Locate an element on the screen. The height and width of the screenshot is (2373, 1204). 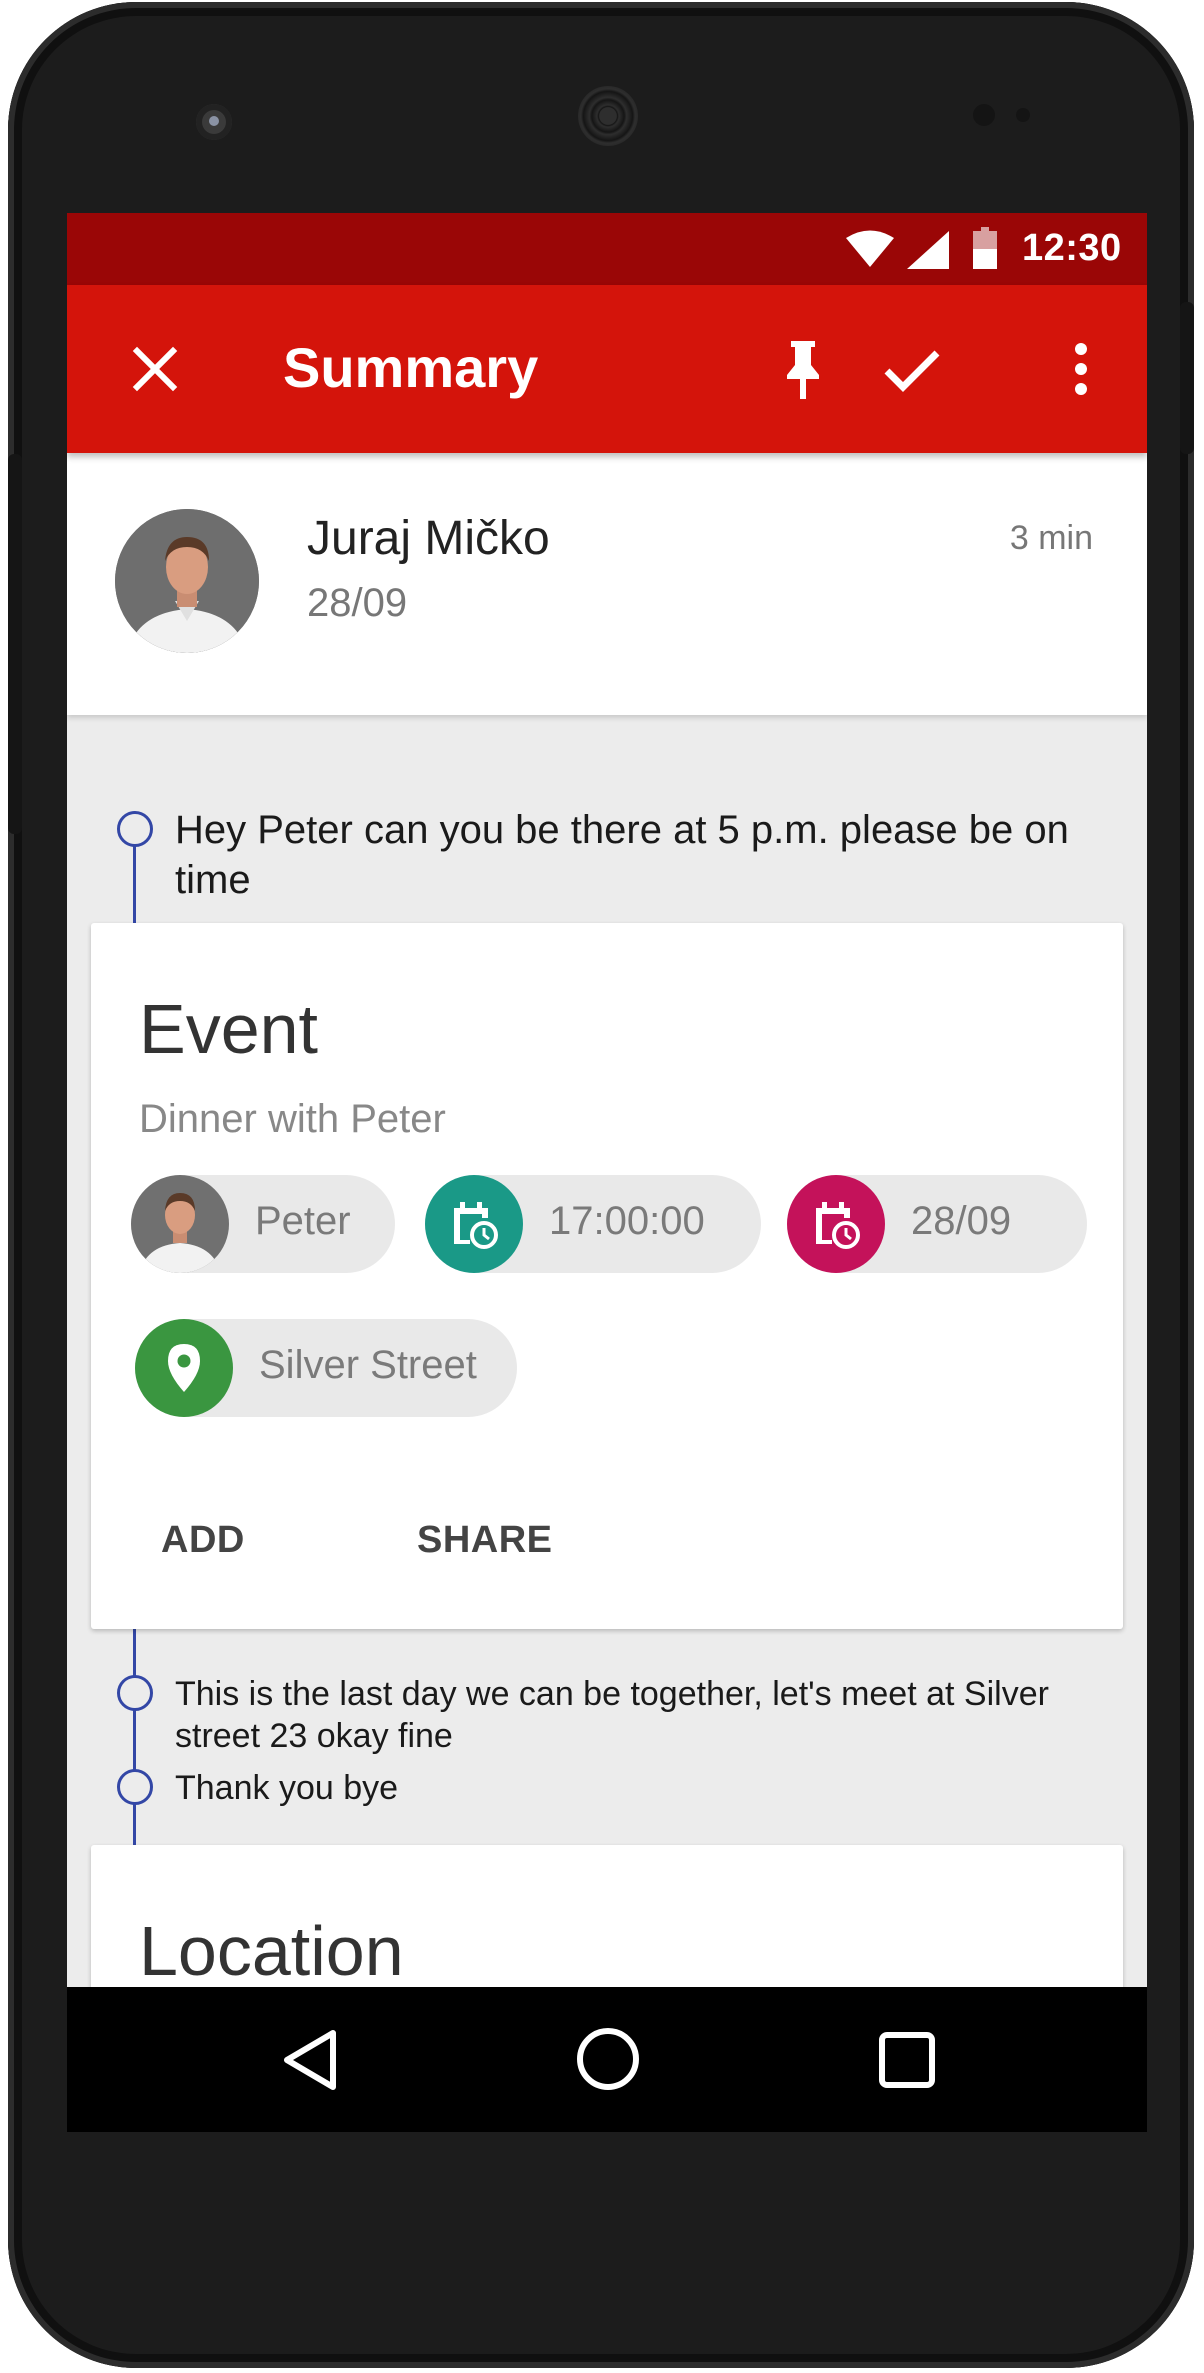
status-time: 12:30 is located at coordinates (1072, 248).